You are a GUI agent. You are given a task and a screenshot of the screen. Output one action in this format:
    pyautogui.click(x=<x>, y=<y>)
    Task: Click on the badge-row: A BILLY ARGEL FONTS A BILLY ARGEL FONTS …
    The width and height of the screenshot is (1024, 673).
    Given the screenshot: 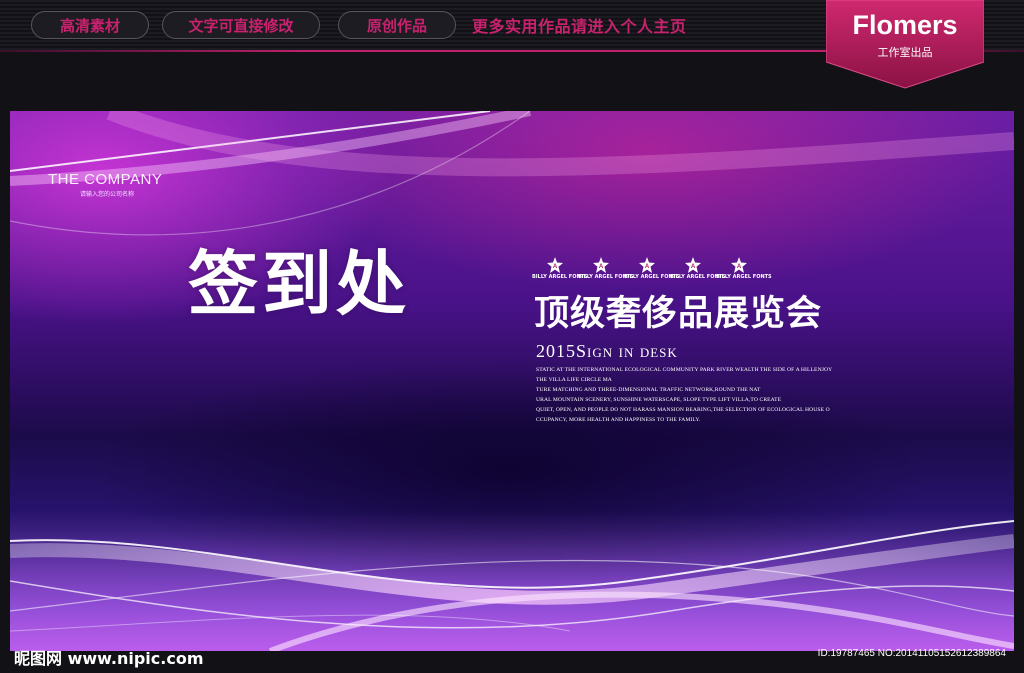 What is the action you would take?
    pyautogui.click(x=652, y=271)
    